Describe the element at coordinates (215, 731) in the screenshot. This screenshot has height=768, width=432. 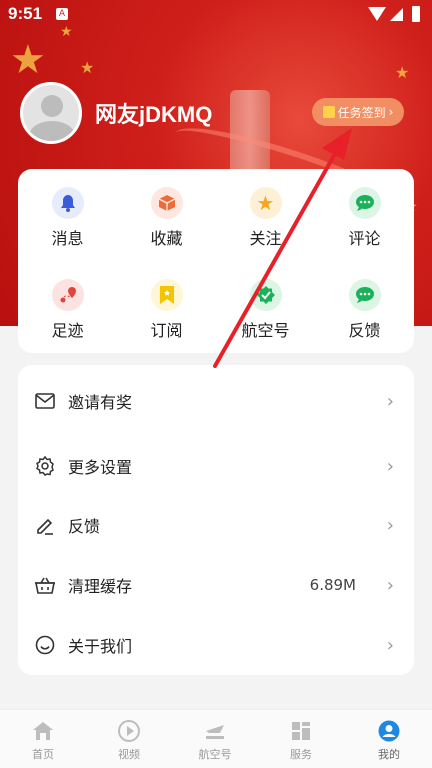
I see `plane-icon` at that location.